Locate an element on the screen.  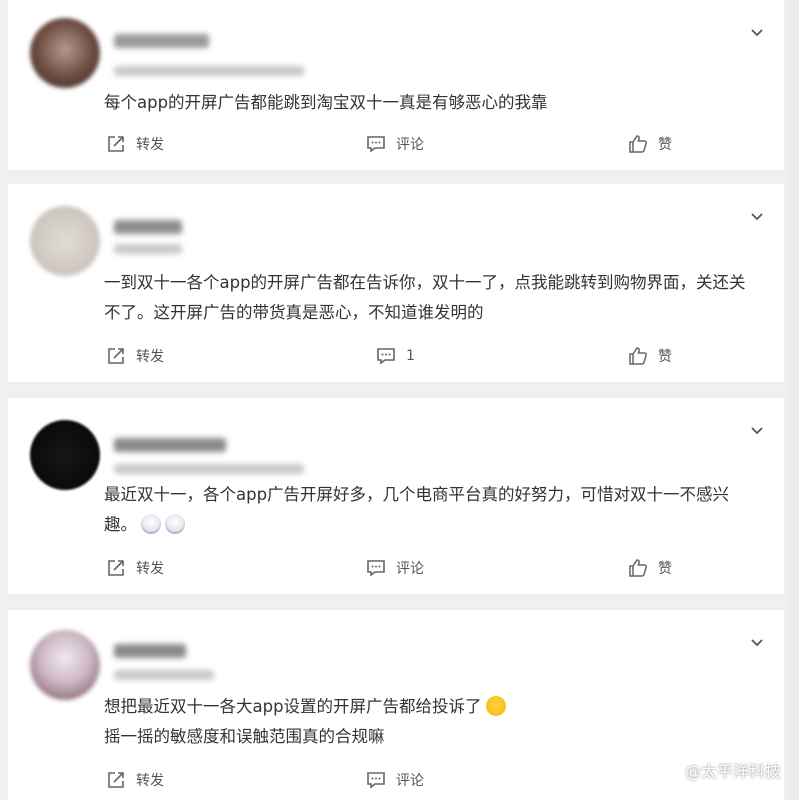
action-bar: 转发 1 赞 is located at coordinates (396, 359).